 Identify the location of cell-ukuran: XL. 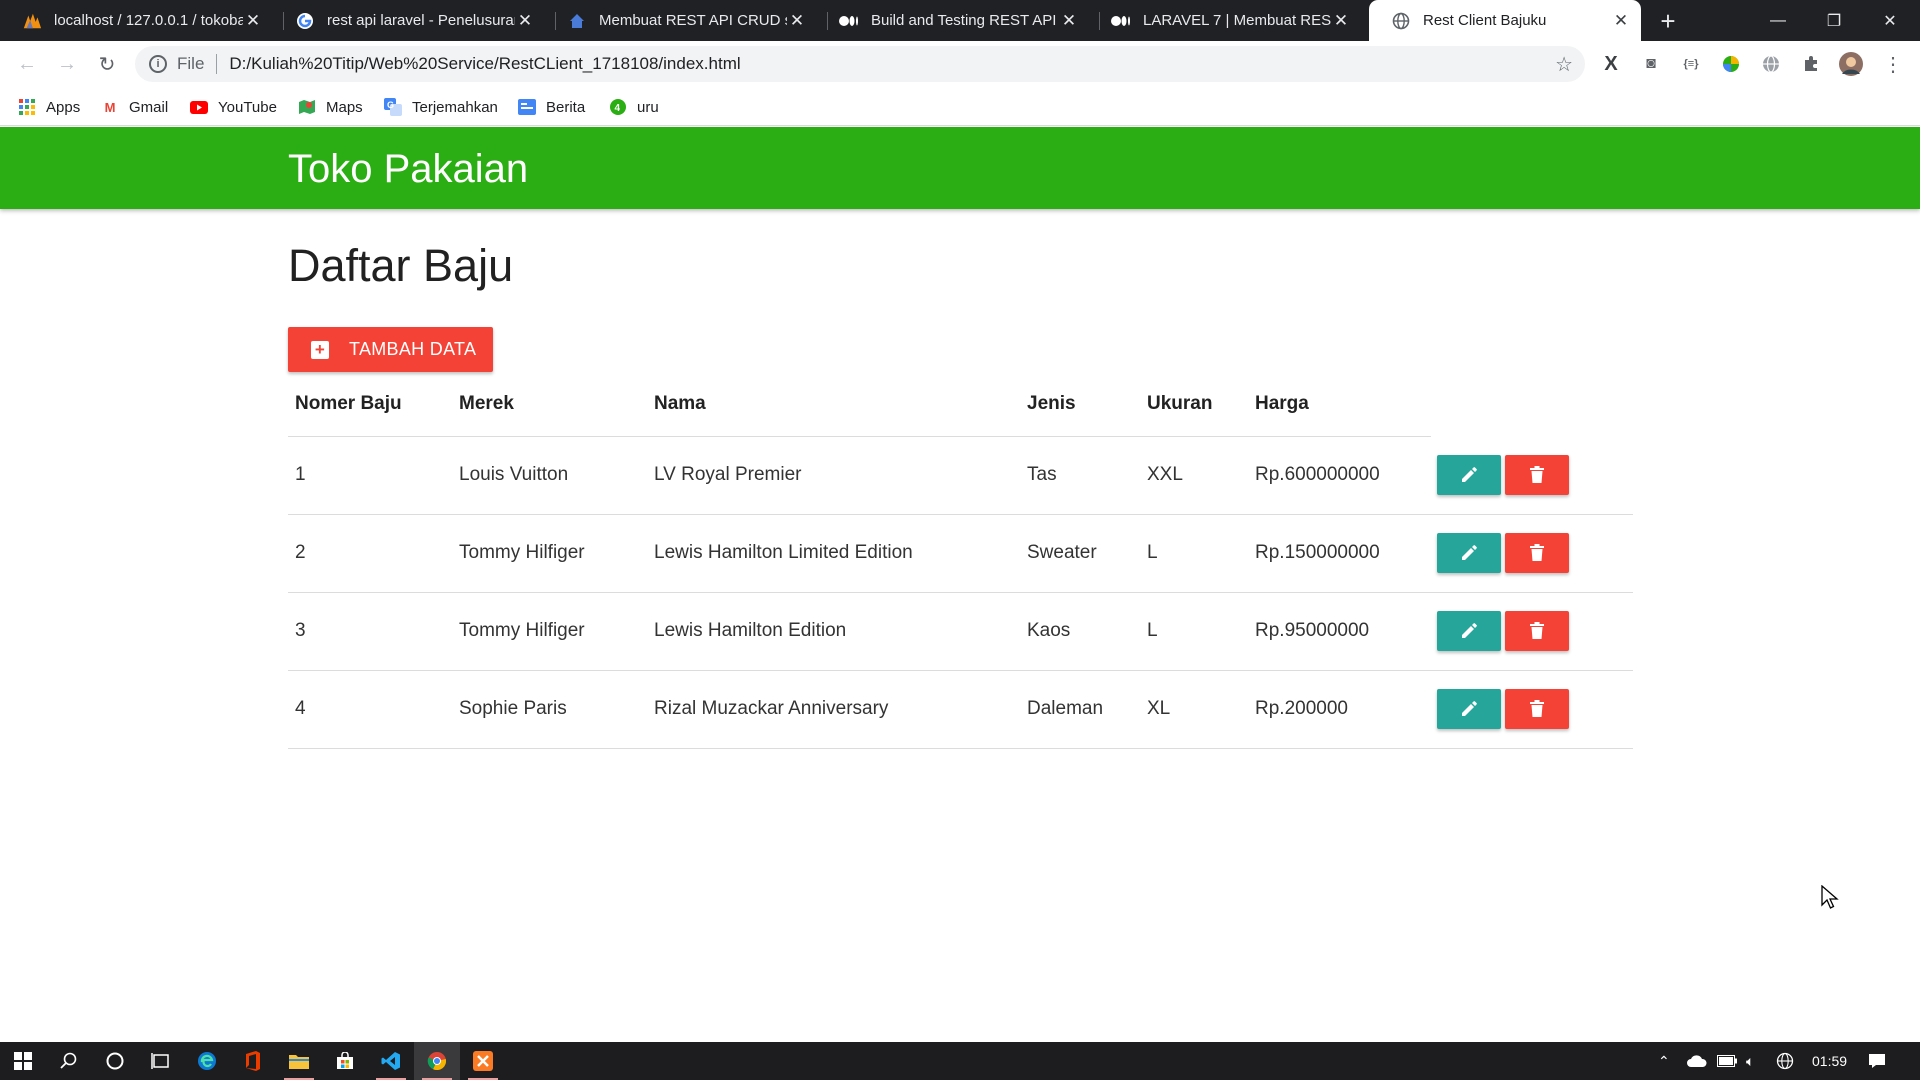
(1159, 708).